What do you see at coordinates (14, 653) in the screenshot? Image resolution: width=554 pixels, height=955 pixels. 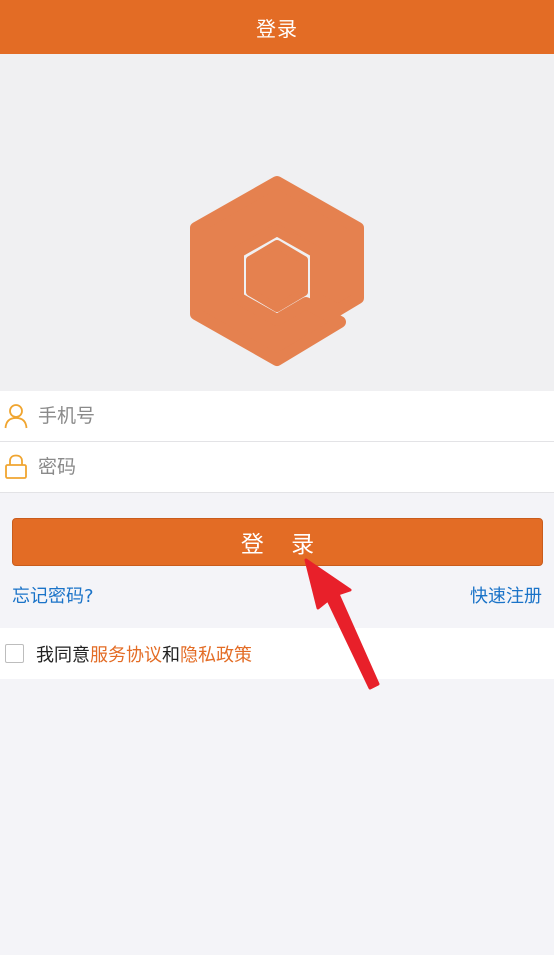 I see `agreement-checkbox` at bounding box center [14, 653].